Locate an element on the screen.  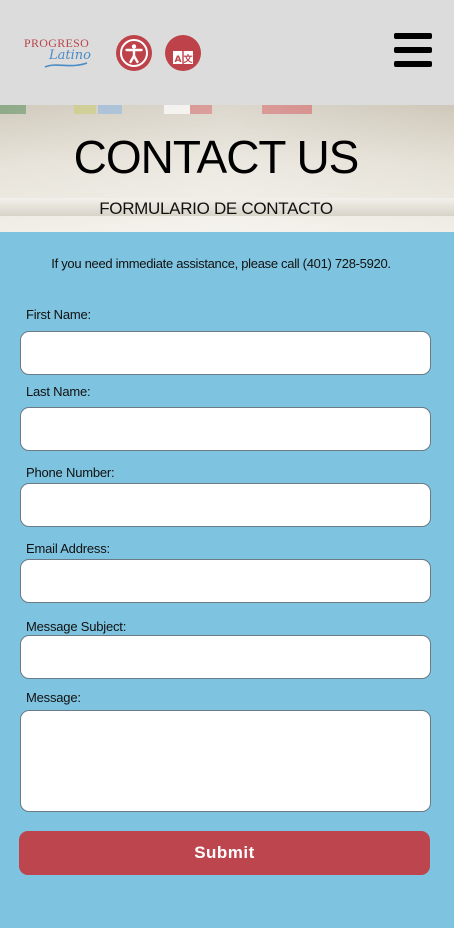
first-name-field is located at coordinates (225, 353).